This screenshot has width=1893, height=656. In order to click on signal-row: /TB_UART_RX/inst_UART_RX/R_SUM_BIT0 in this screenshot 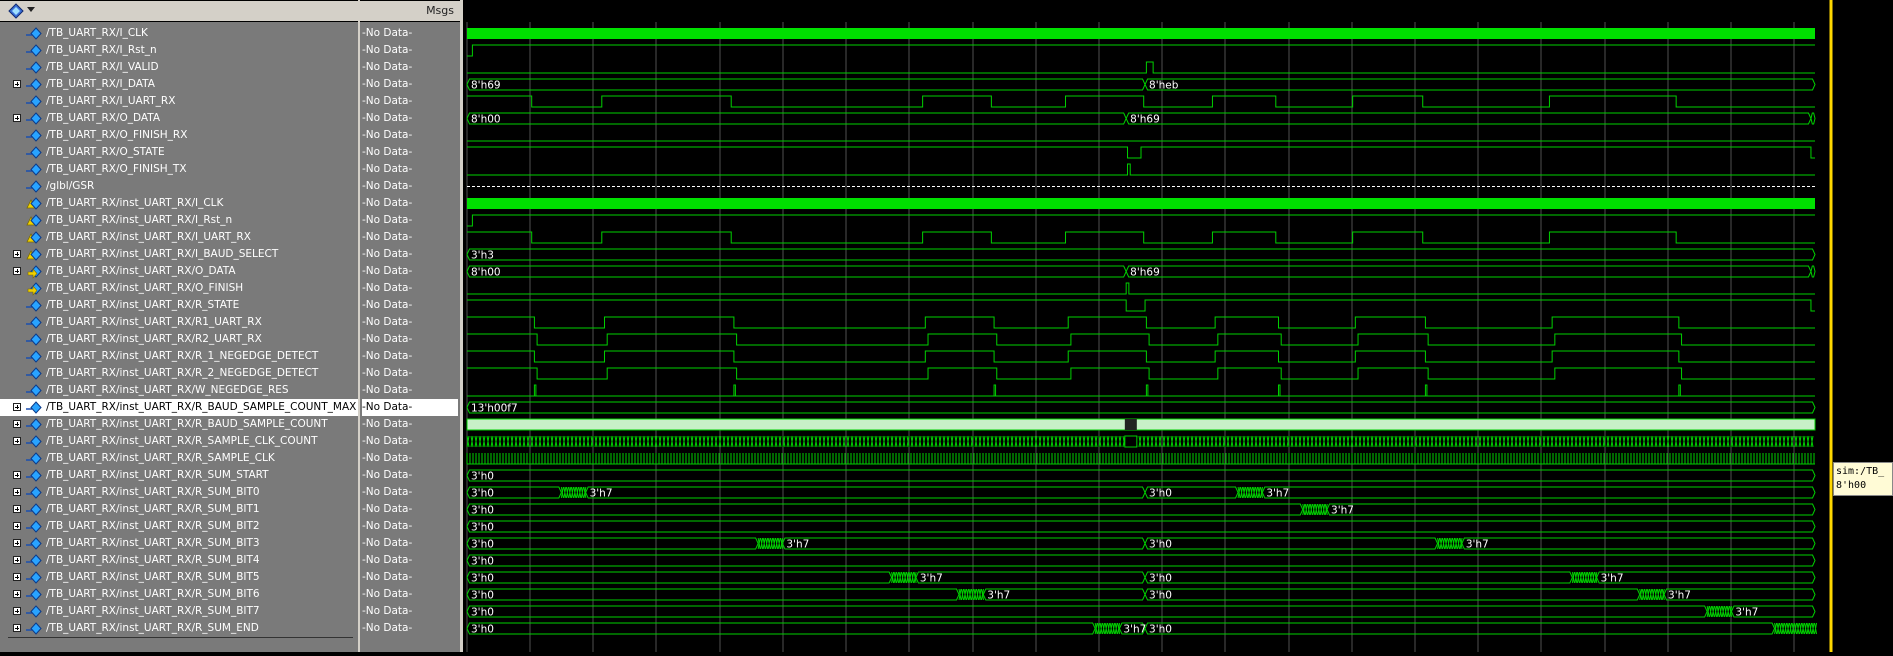, I will do `click(179, 492)`.